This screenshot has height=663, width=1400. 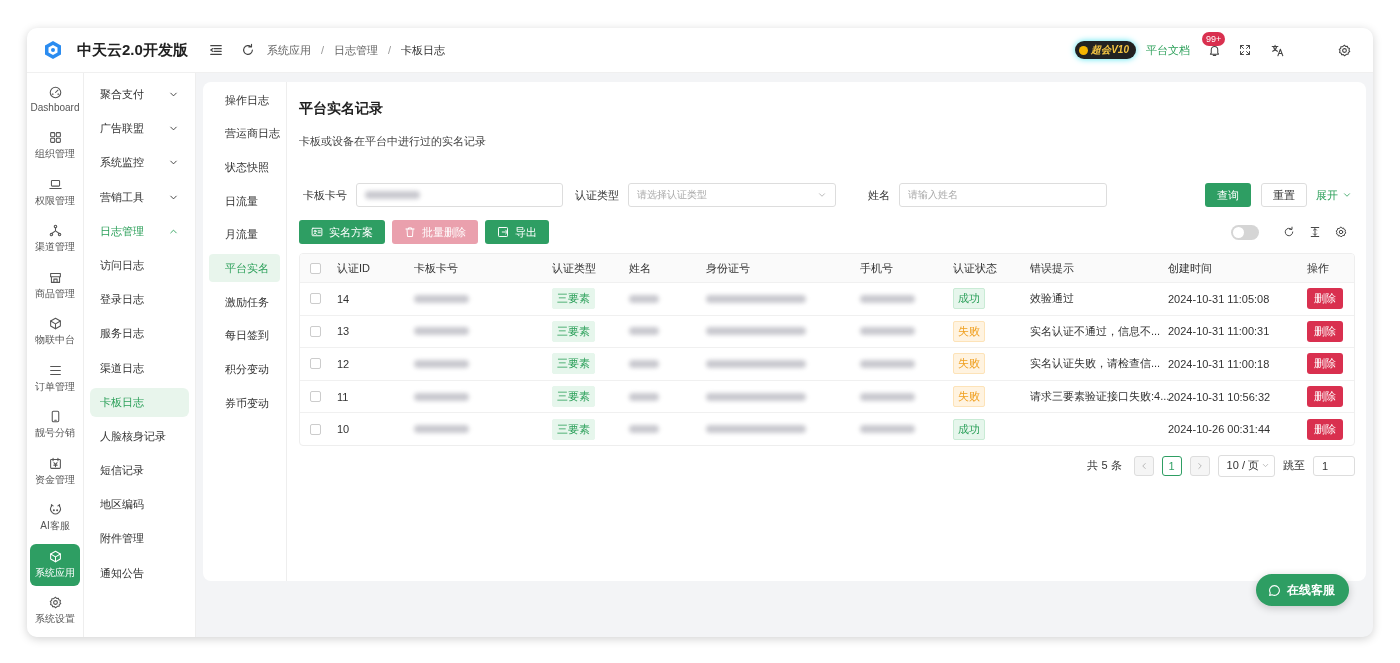 I want to click on bell-icon, so click(x=1214, y=50).